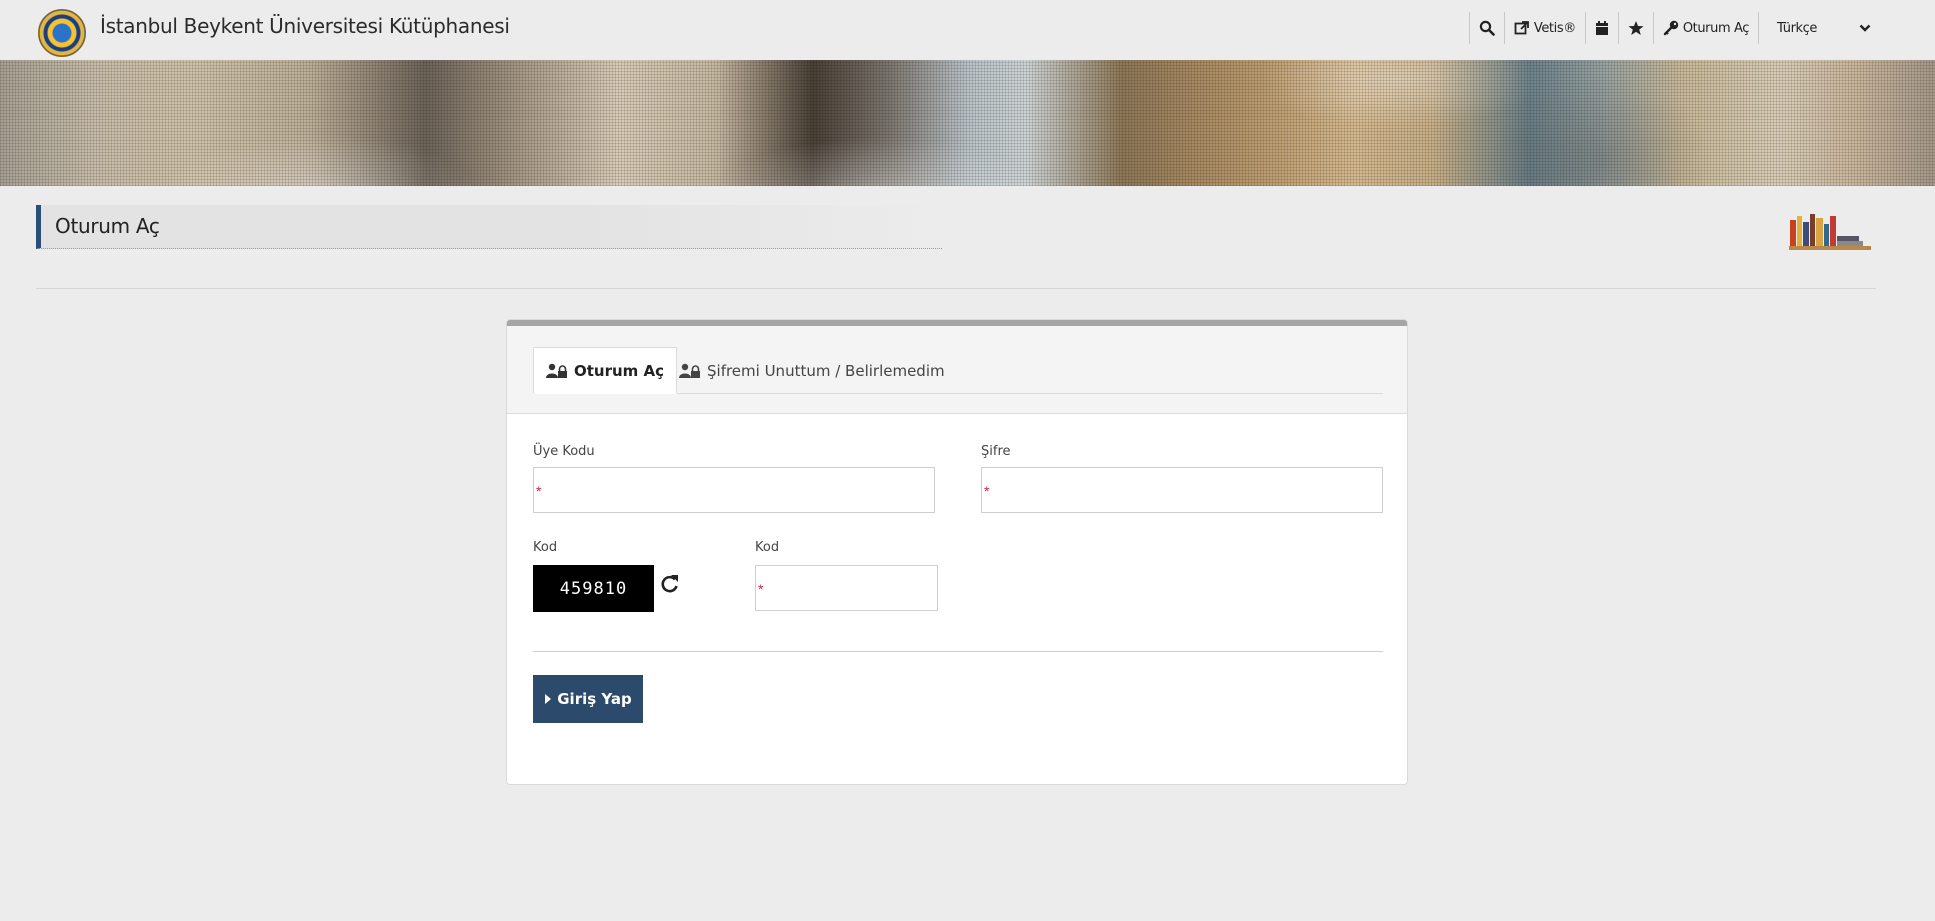  I want to click on page-title: Oturum Aç, so click(107, 226).